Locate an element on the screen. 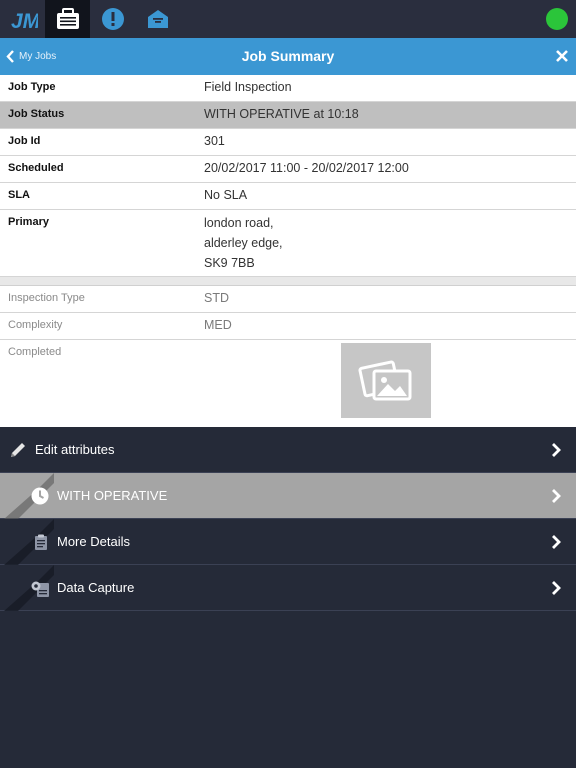 Image resolution: width=576 pixels, height=768 pixels. status-menu-item: WITH OPERATIVE is located at coordinates (288, 496).